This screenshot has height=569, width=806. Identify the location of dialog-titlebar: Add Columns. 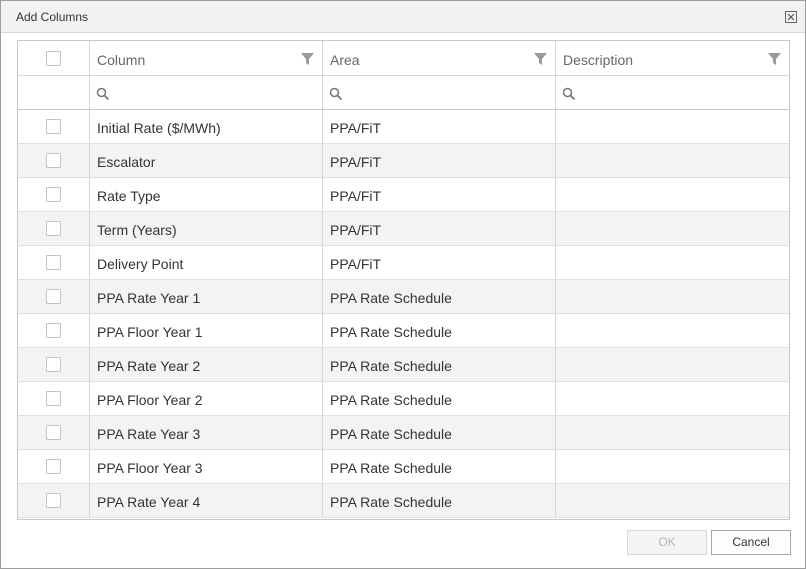
(403, 17).